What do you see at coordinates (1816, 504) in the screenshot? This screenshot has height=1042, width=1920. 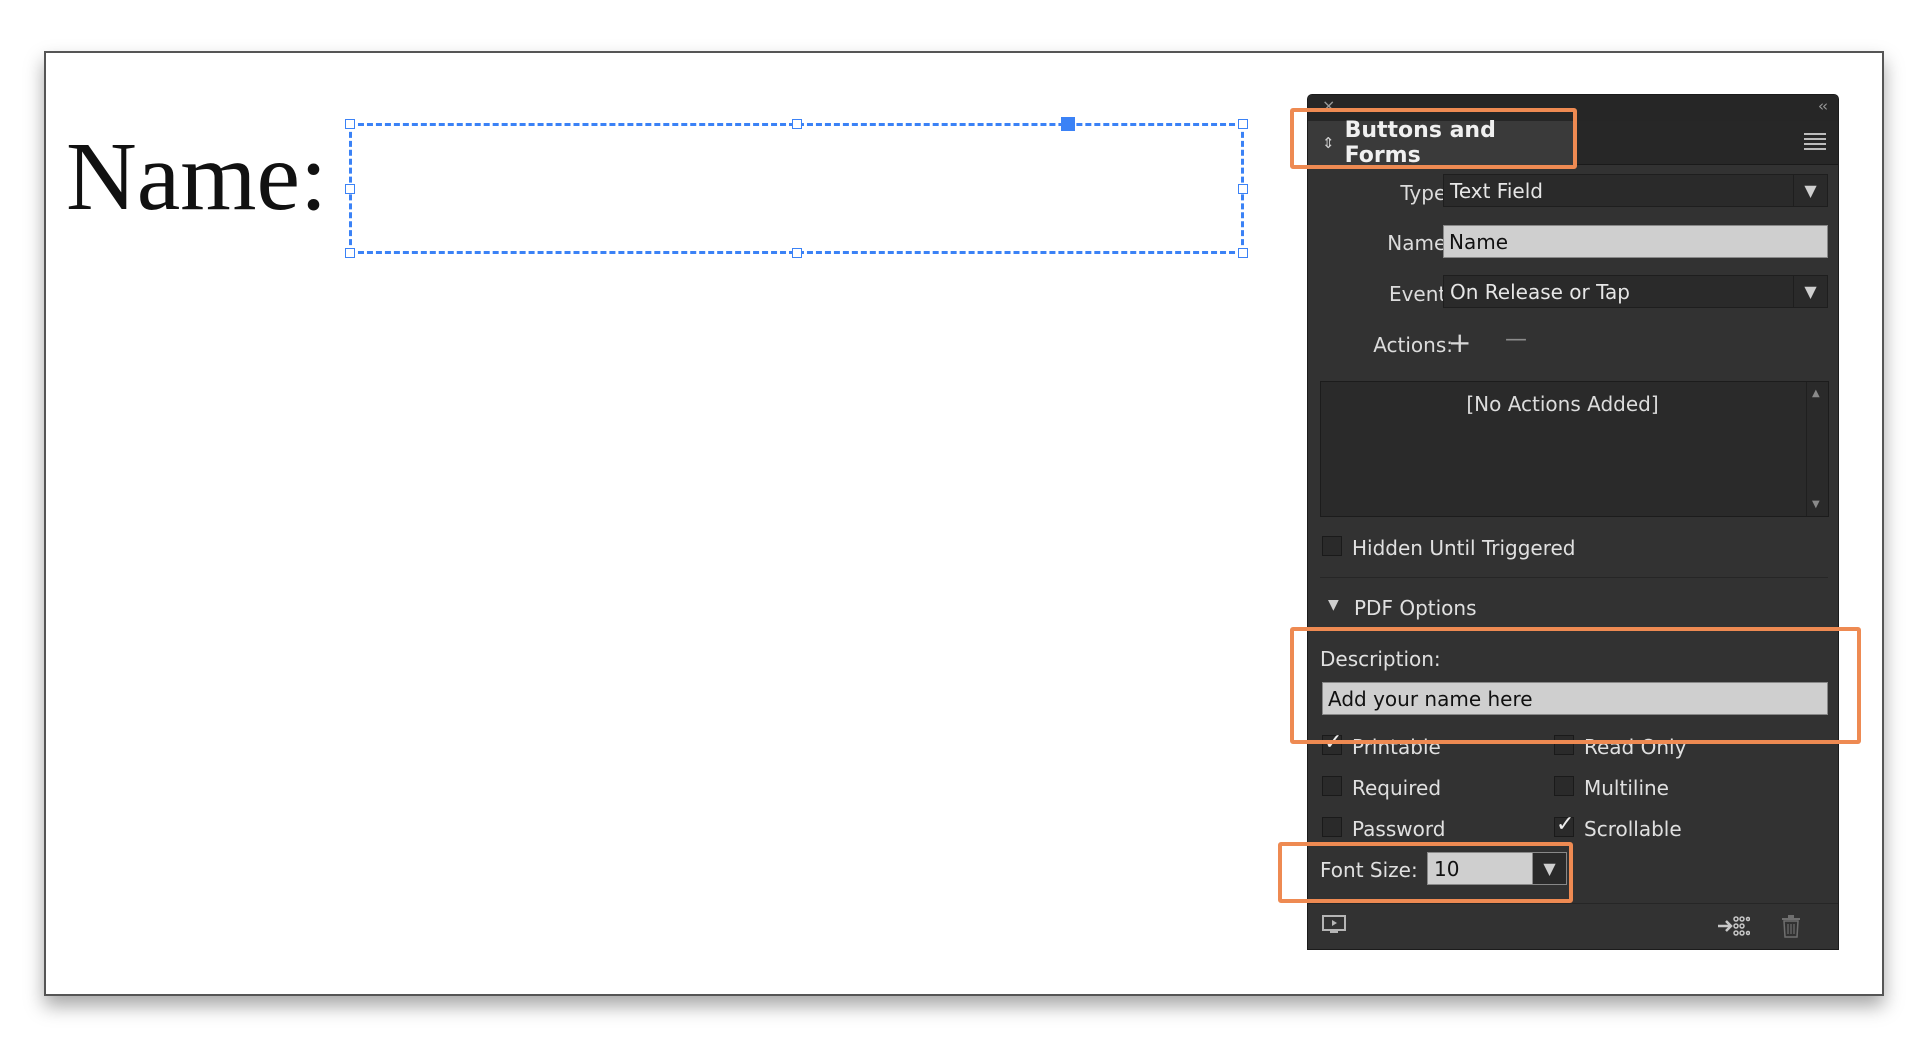 I see `scroll-down-icon: ▼` at bounding box center [1816, 504].